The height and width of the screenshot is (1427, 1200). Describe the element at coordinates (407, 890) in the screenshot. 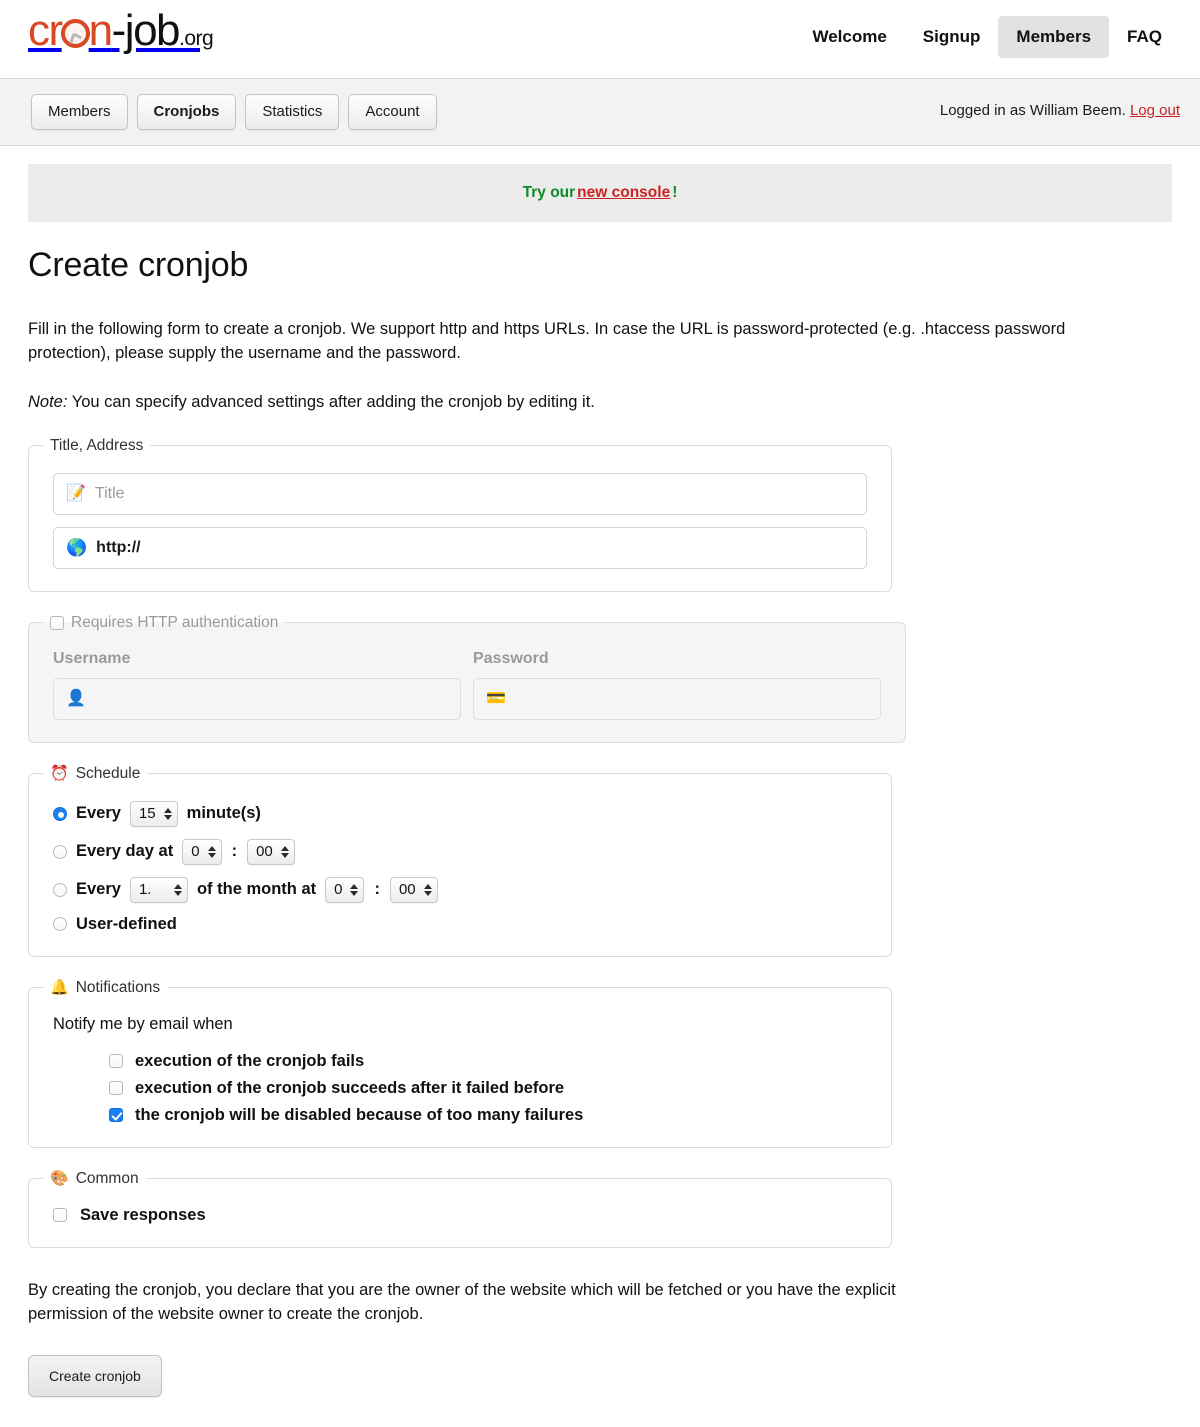

I see `select-month-minute-value: 00` at that location.